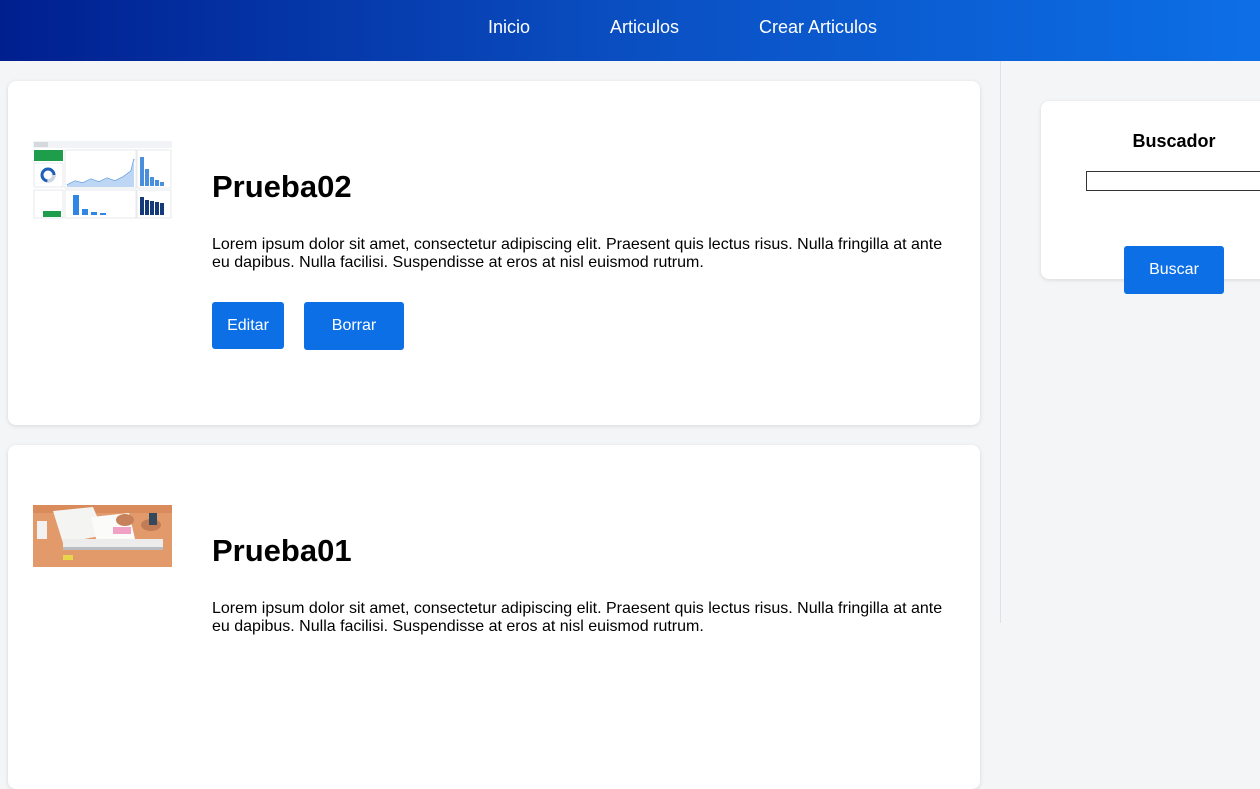 This screenshot has width=1260, height=789. I want to click on article-title: Prueba01, so click(282, 550).